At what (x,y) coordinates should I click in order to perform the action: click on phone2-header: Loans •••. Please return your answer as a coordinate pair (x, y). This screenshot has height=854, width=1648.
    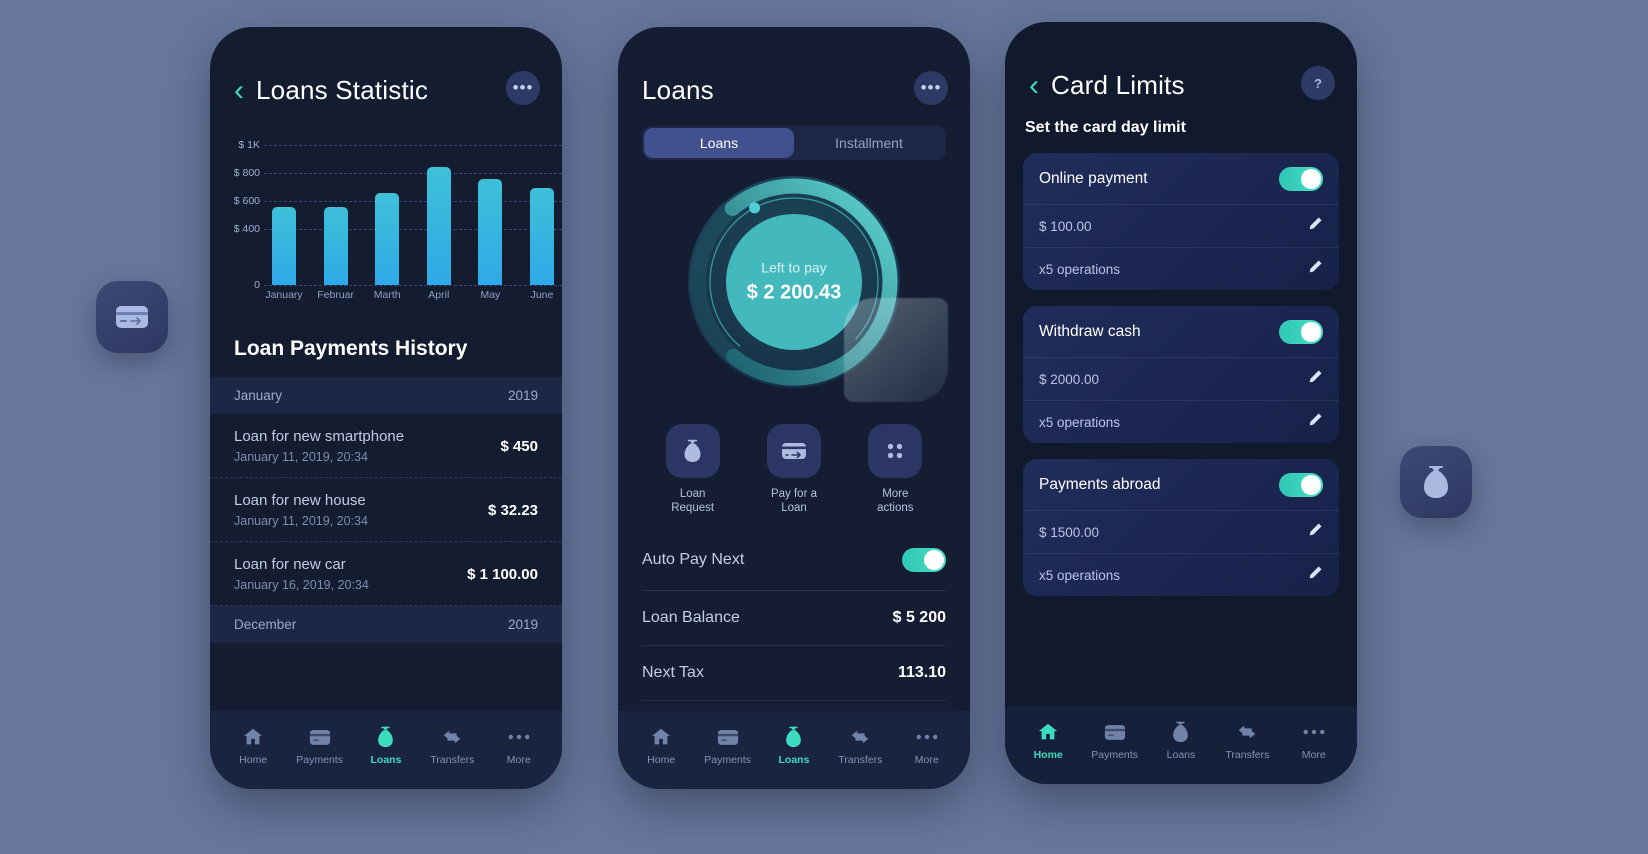
    Looking at the image, I should click on (794, 66).